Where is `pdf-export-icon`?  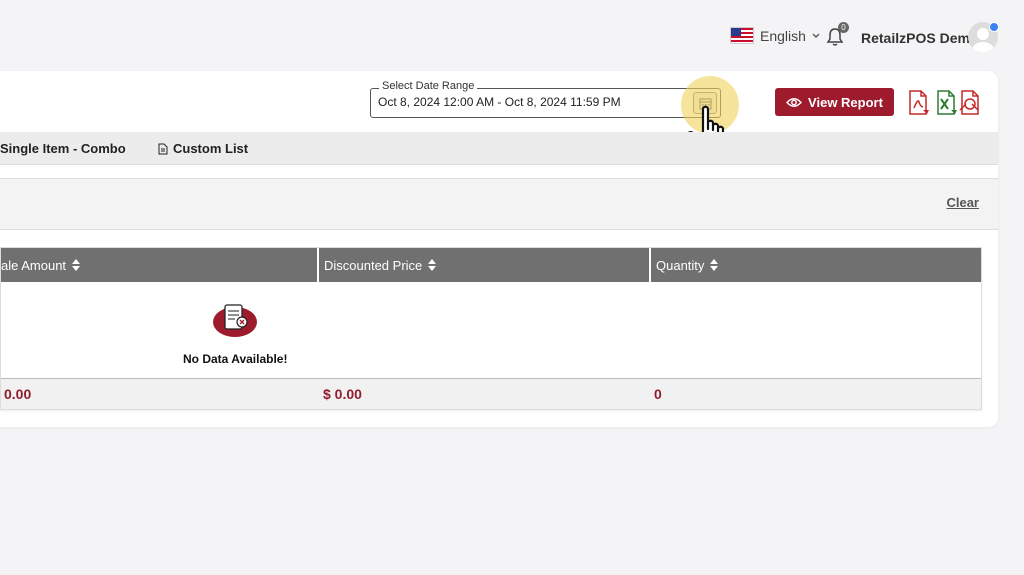 pdf-export-icon is located at coordinates (918, 103).